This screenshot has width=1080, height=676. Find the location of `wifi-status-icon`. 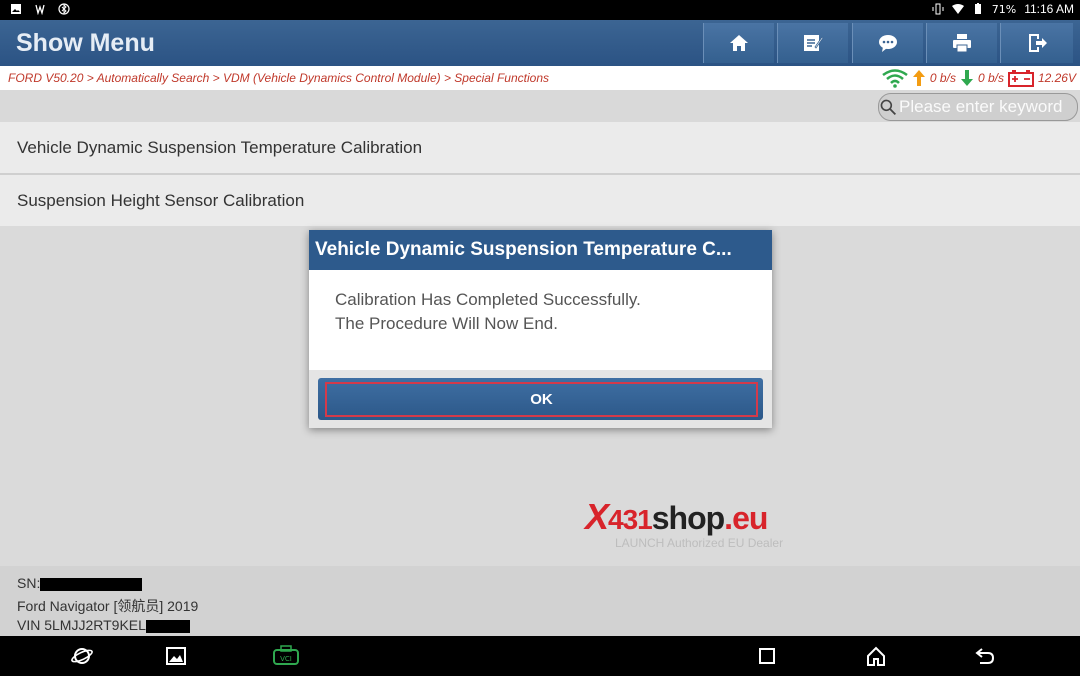

wifi-status-icon is located at coordinates (957, 9).